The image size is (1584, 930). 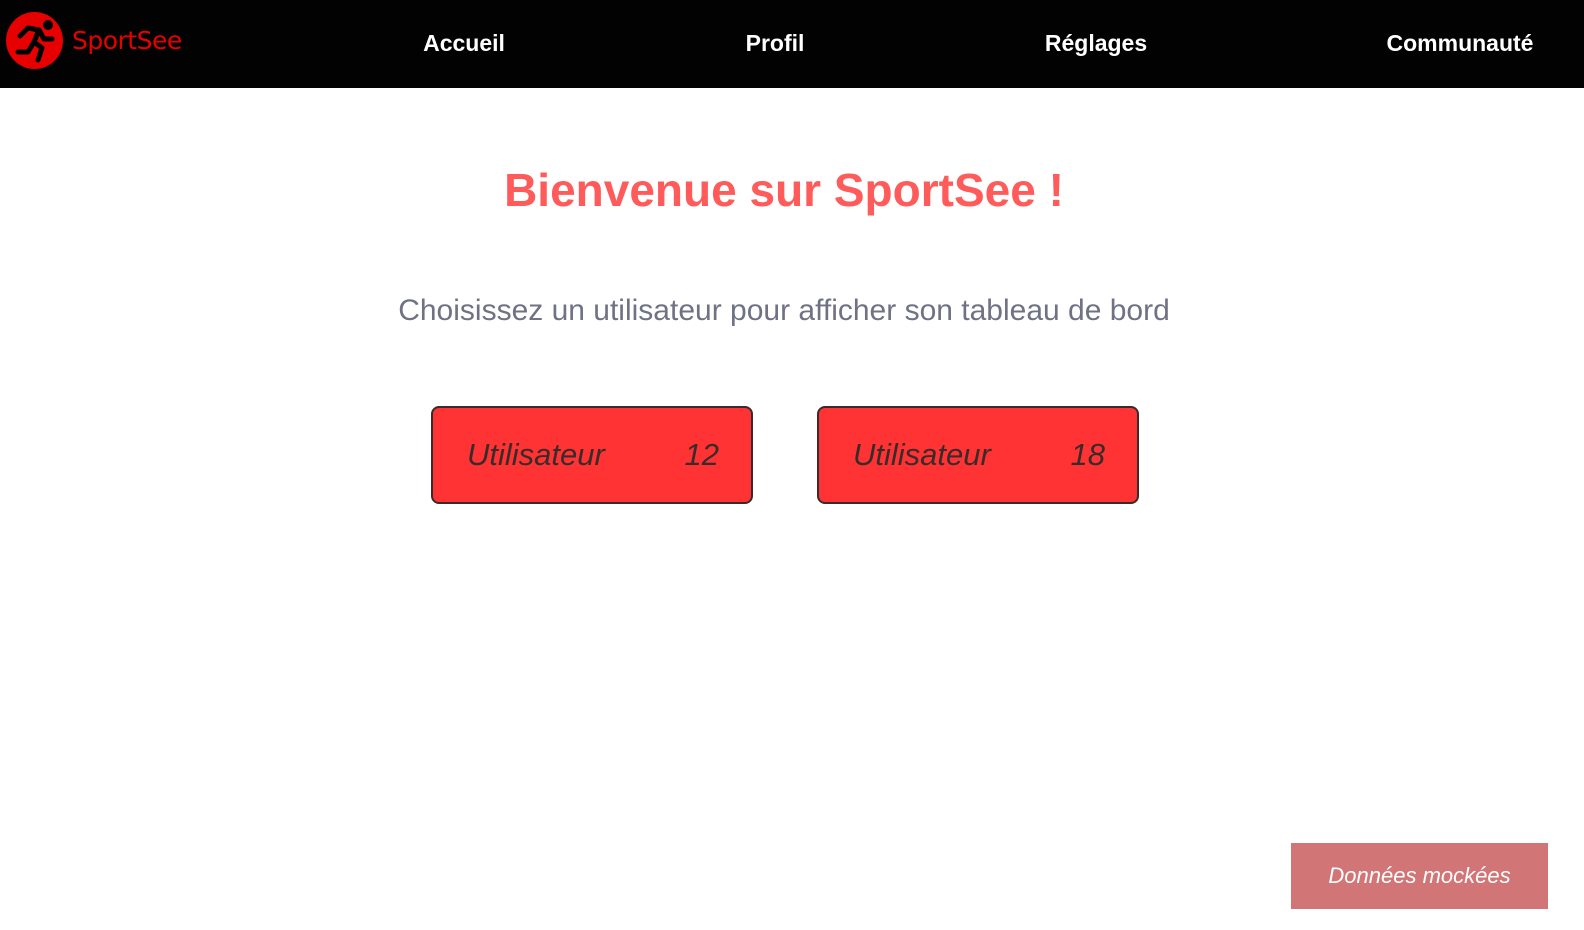 What do you see at coordinates (127, 40) in the screenshot?
I see `logo-text: SportSee` at bounding box center [127, 40].